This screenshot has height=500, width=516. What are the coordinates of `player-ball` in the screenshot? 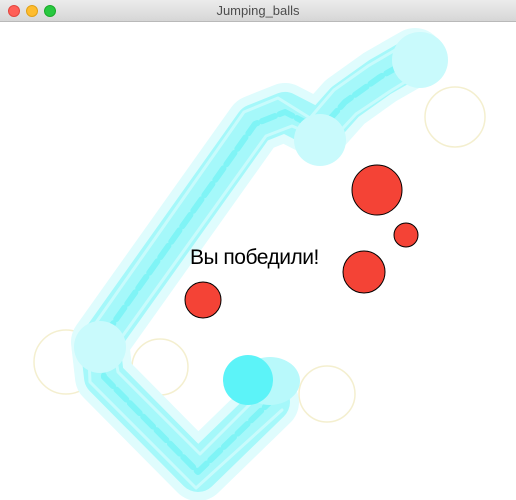 It's located at (248, 380).